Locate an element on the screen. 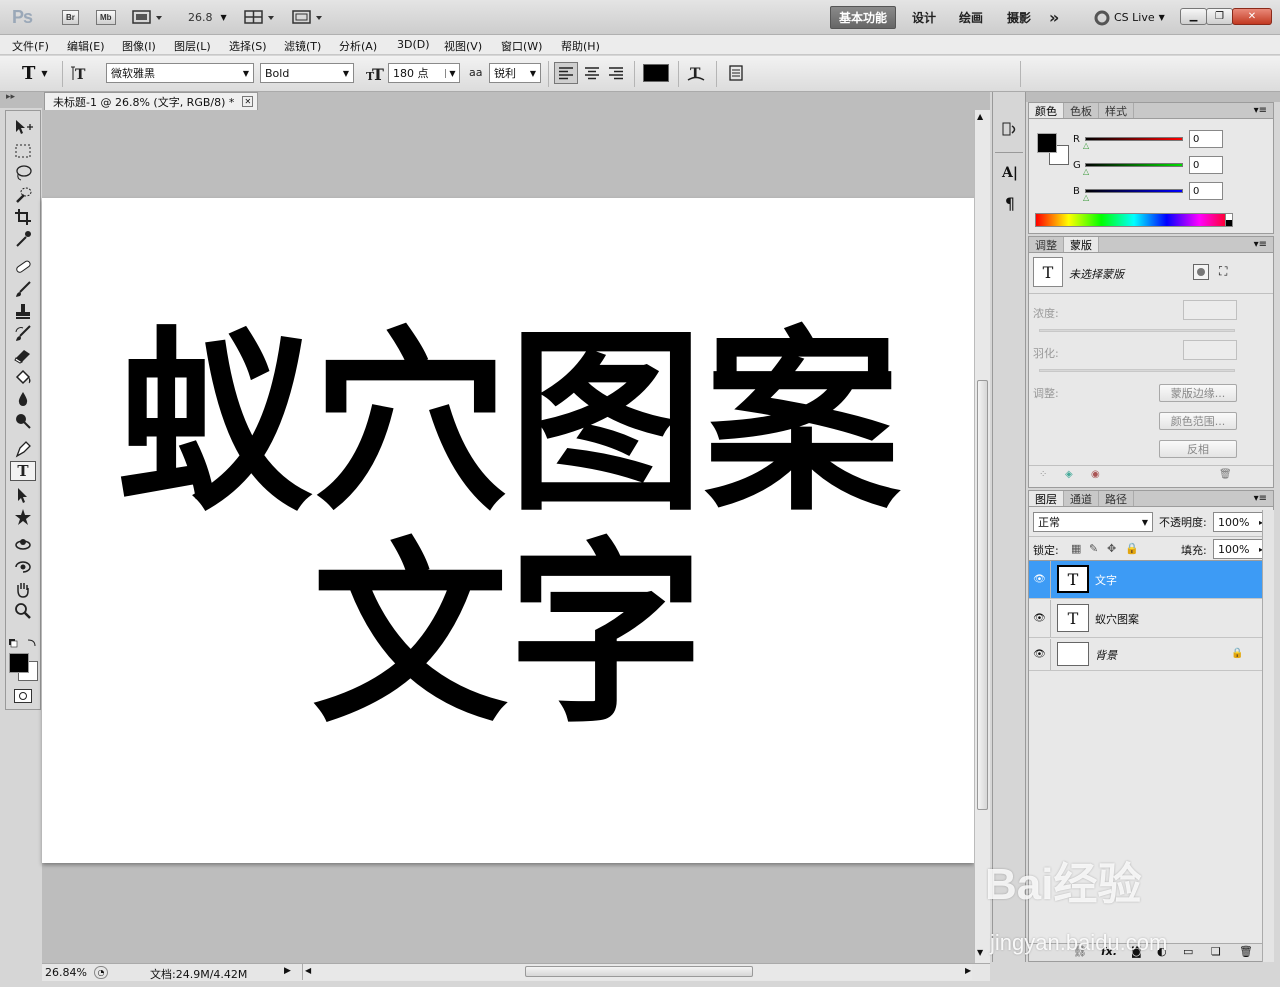  tool-preset-picker: T ▼ is located at coordinates (35, 73).